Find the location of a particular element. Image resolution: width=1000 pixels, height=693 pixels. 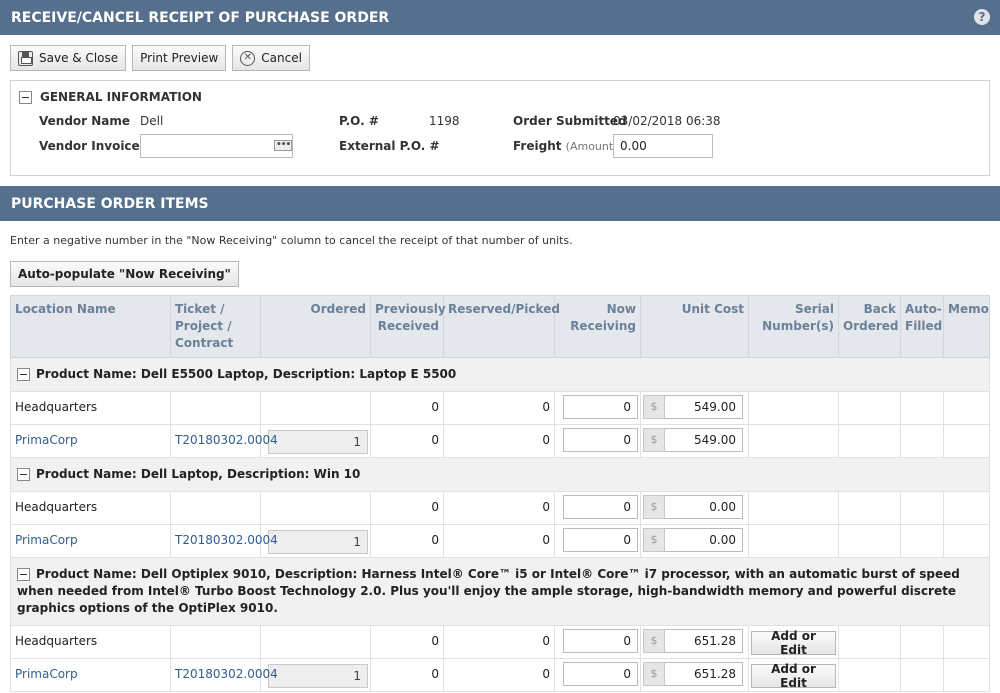

auto-populate-button: Auto-populate "Now Receiving" is located at coordinates (124, 274).